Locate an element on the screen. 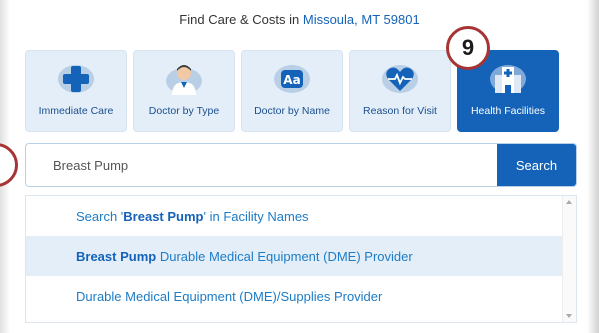 This screenshot has width=599, height=333. tile-reason-for-visit: Reason for Visit is located at coordinates (400, 91).